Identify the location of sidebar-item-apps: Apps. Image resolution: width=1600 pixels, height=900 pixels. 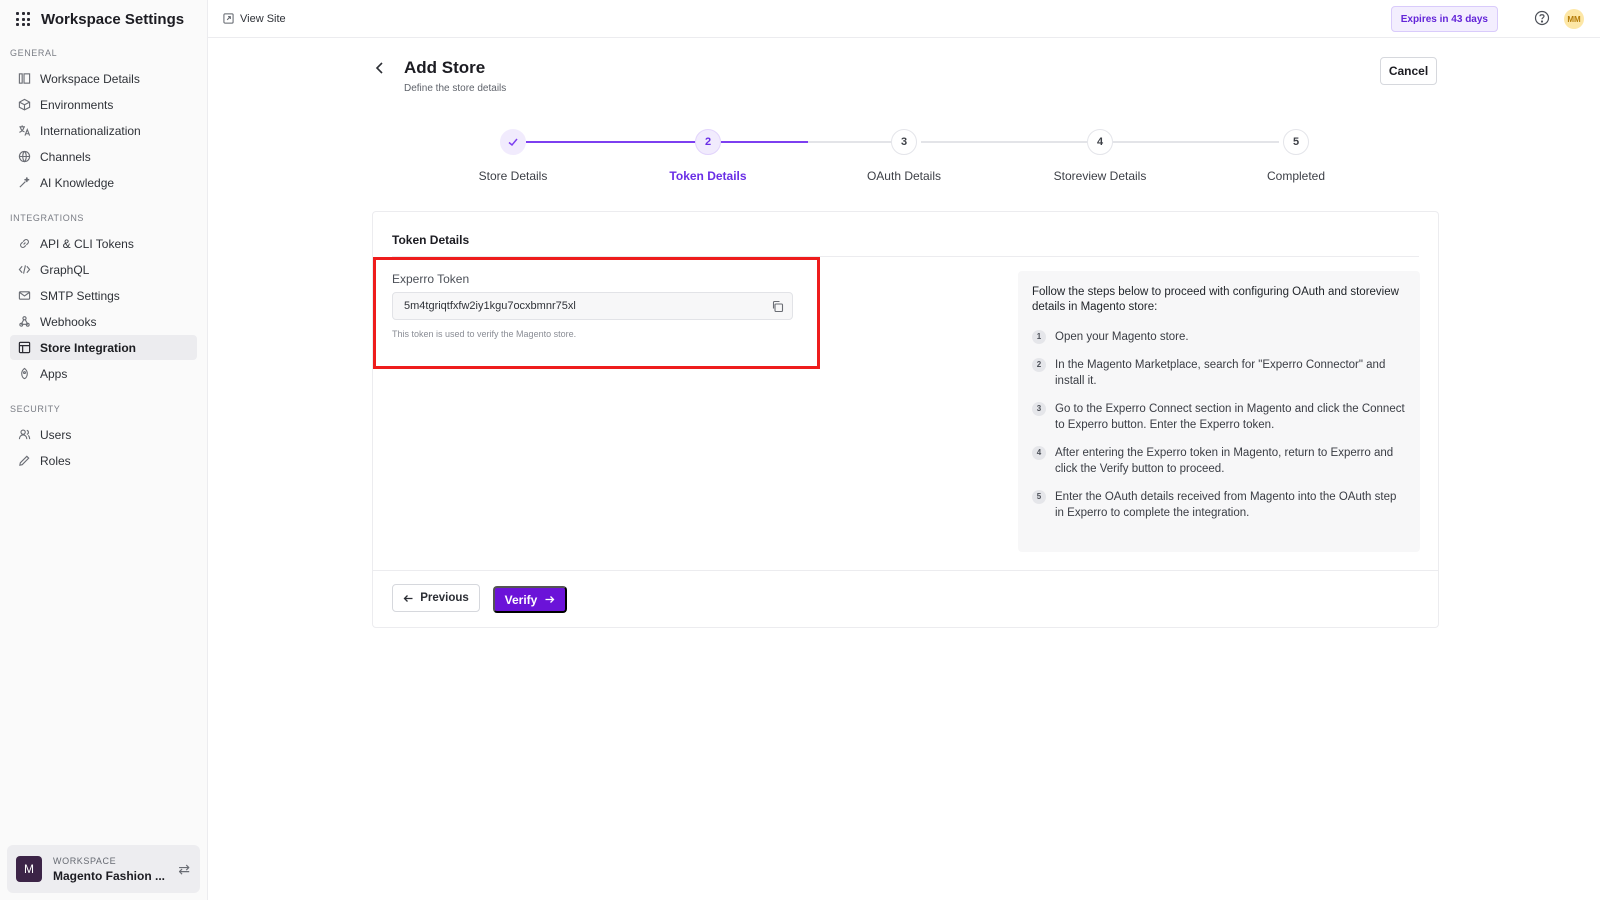
(103, 373).